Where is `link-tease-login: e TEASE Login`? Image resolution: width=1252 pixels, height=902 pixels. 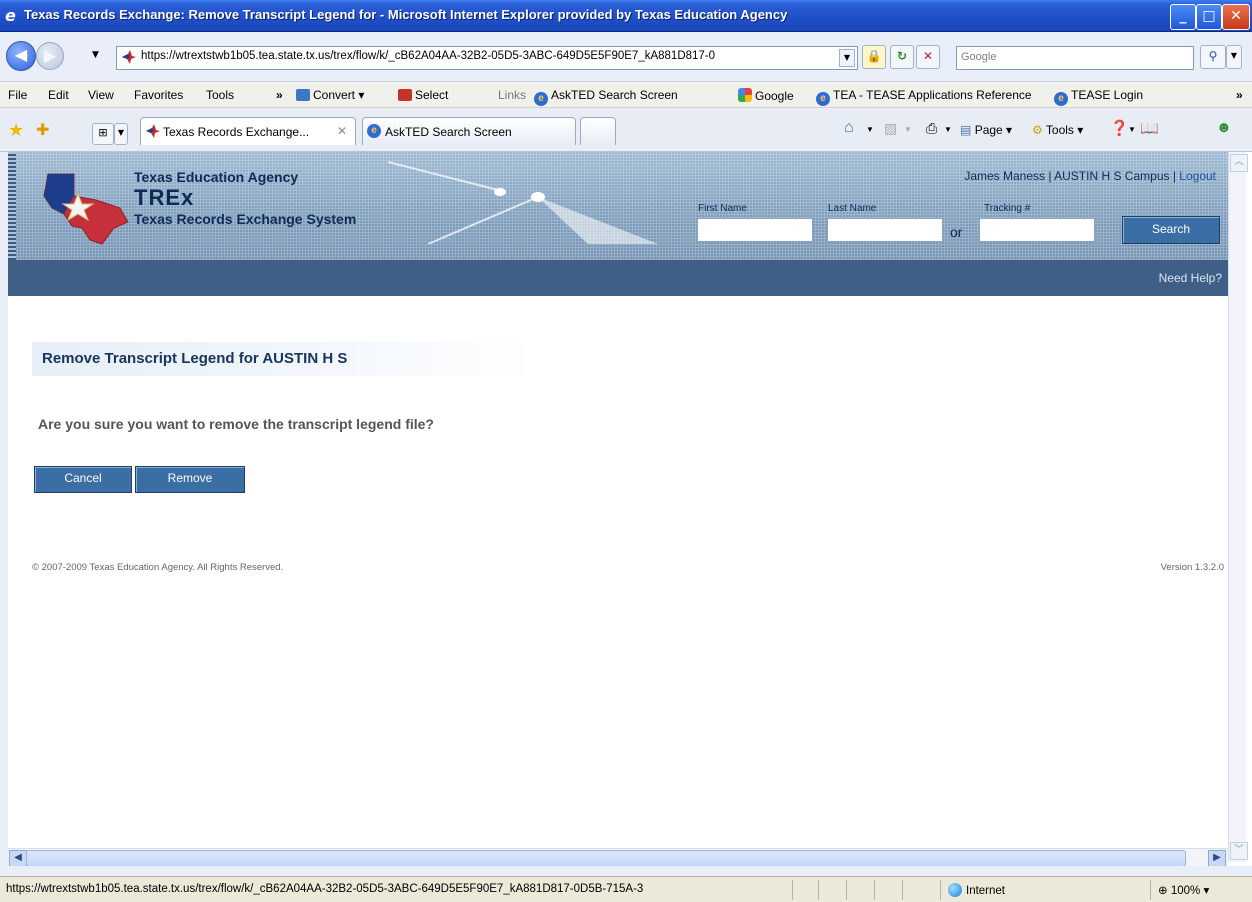 link-tease-login: e TEASE Login is located at coordinates (1098, 97).